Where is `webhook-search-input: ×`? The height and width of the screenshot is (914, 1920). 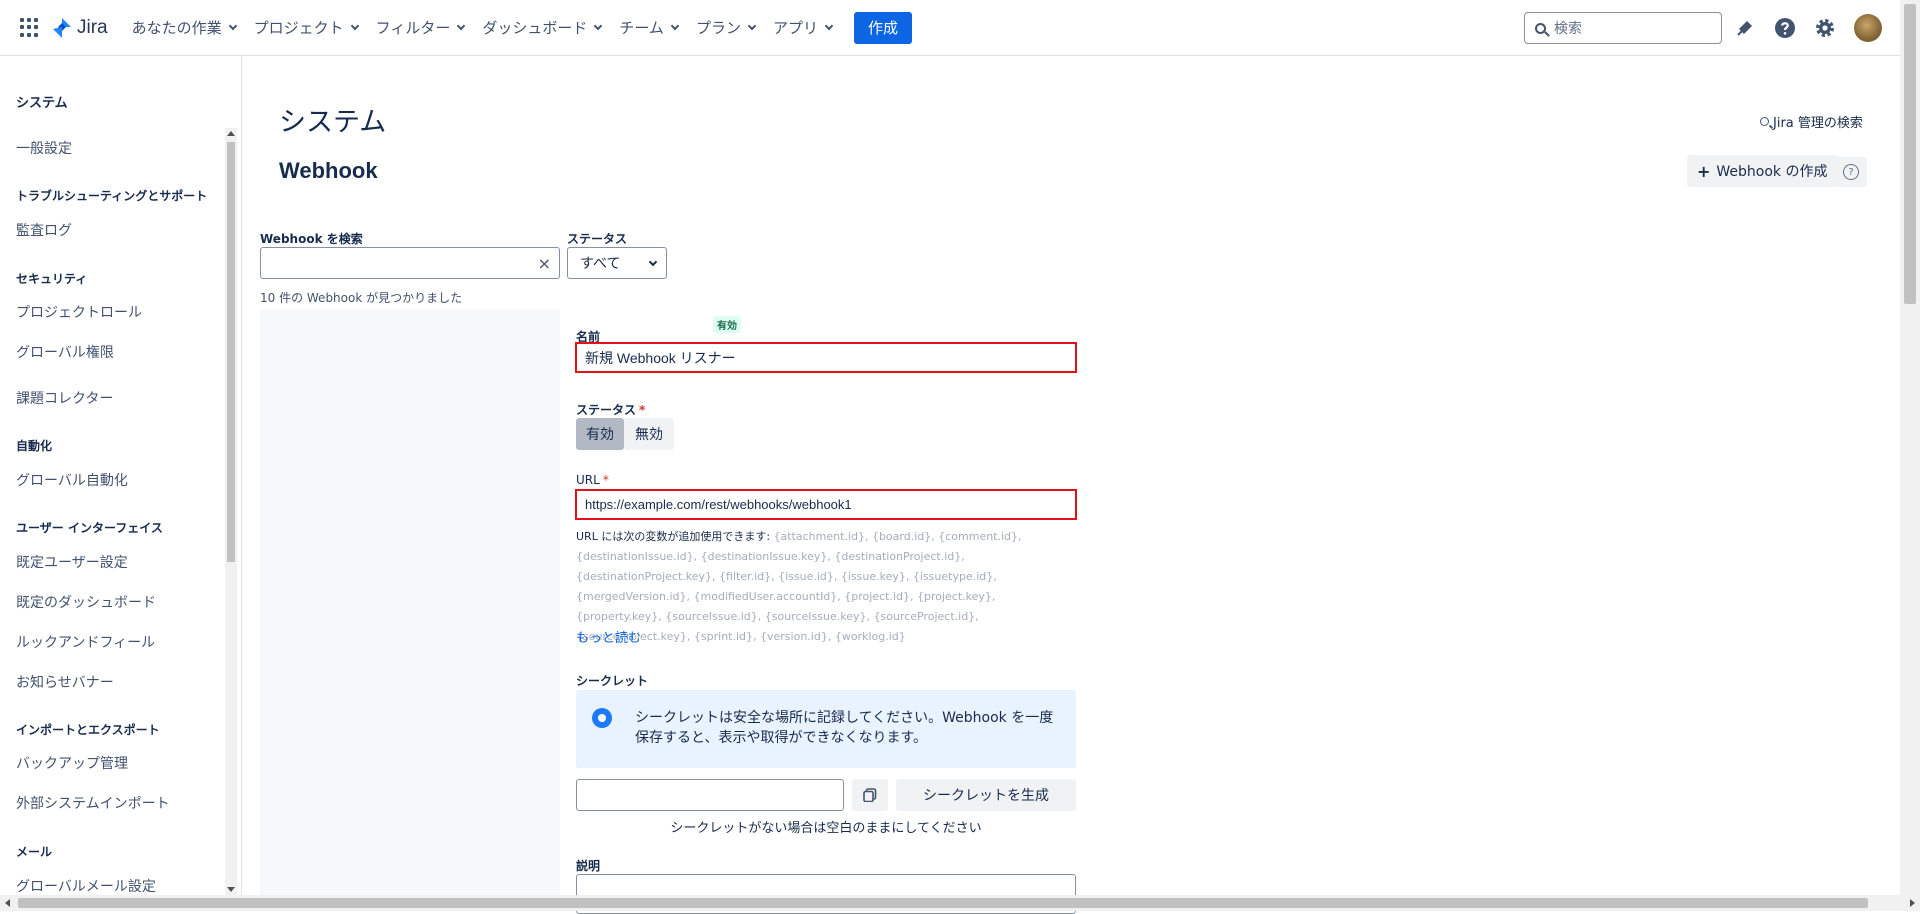 webhook-search-input: × is located at coordinates (410, 263).